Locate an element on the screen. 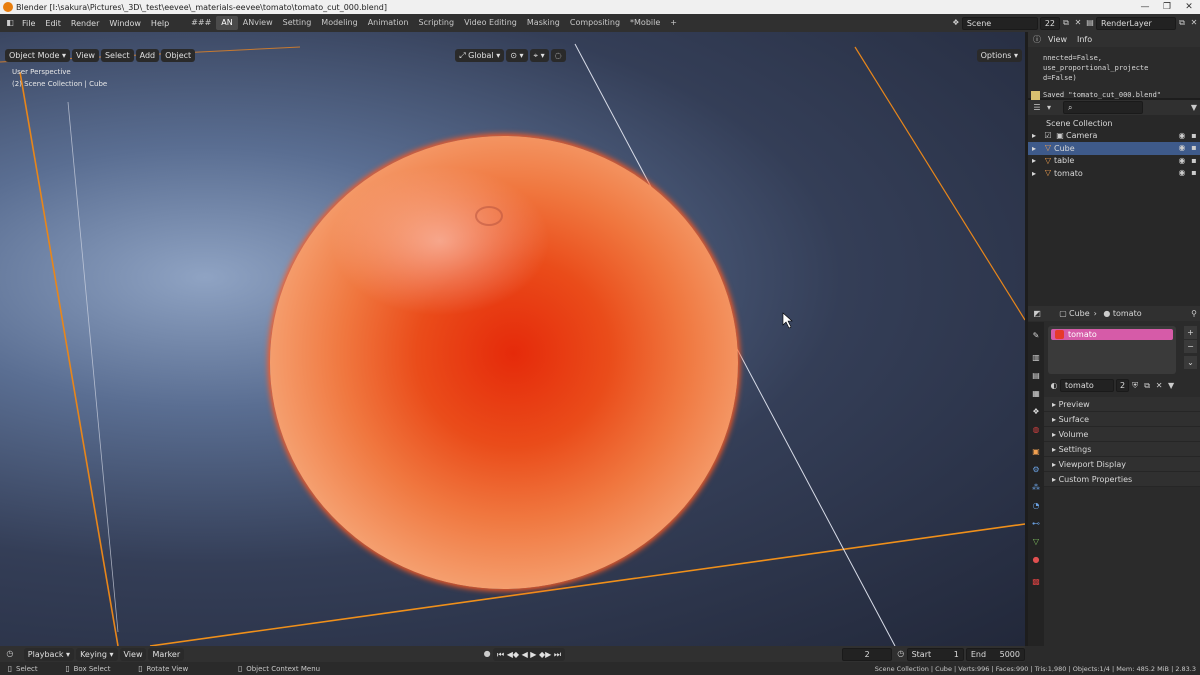  modifier-tab-icon: ⚙ is located at coordinates (1036, 470).